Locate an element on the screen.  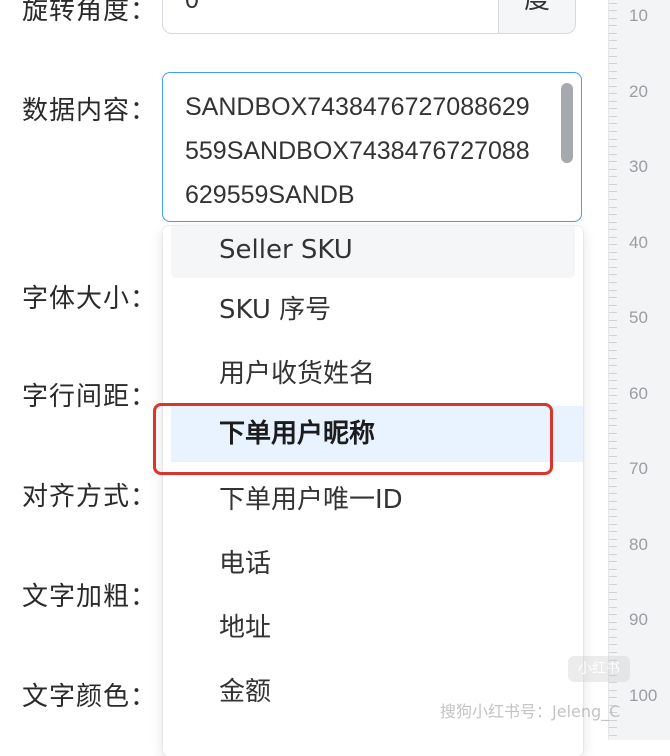
ruler-number: 30 is located at coordinates (638, 166).